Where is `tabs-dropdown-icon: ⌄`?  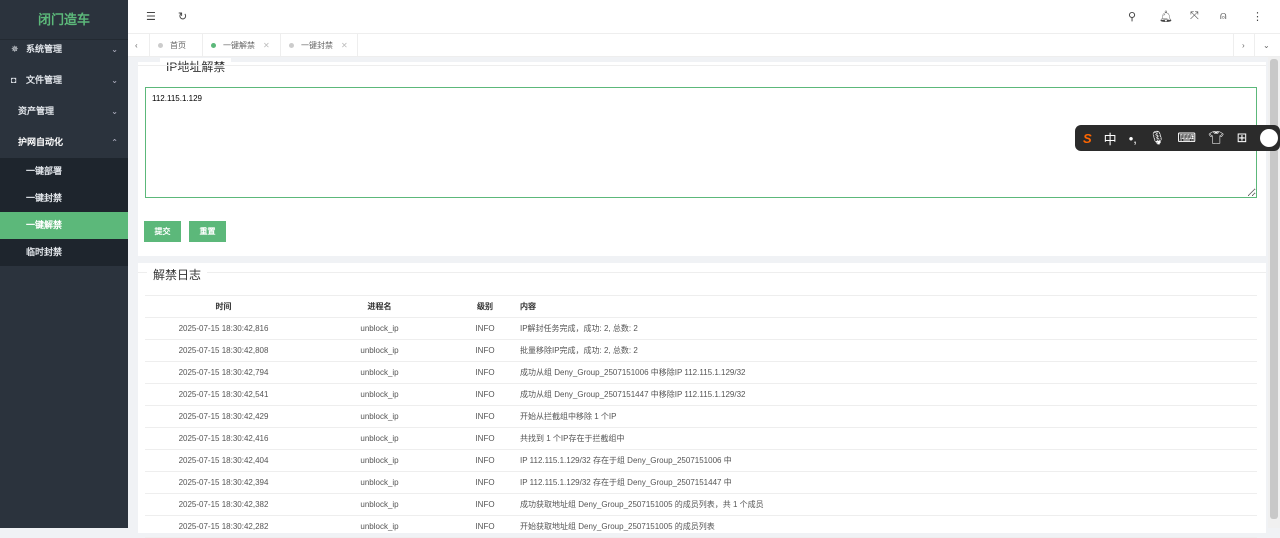 tabs-dropdown-icon: ⌄ is located at coordinates (1267, 45).